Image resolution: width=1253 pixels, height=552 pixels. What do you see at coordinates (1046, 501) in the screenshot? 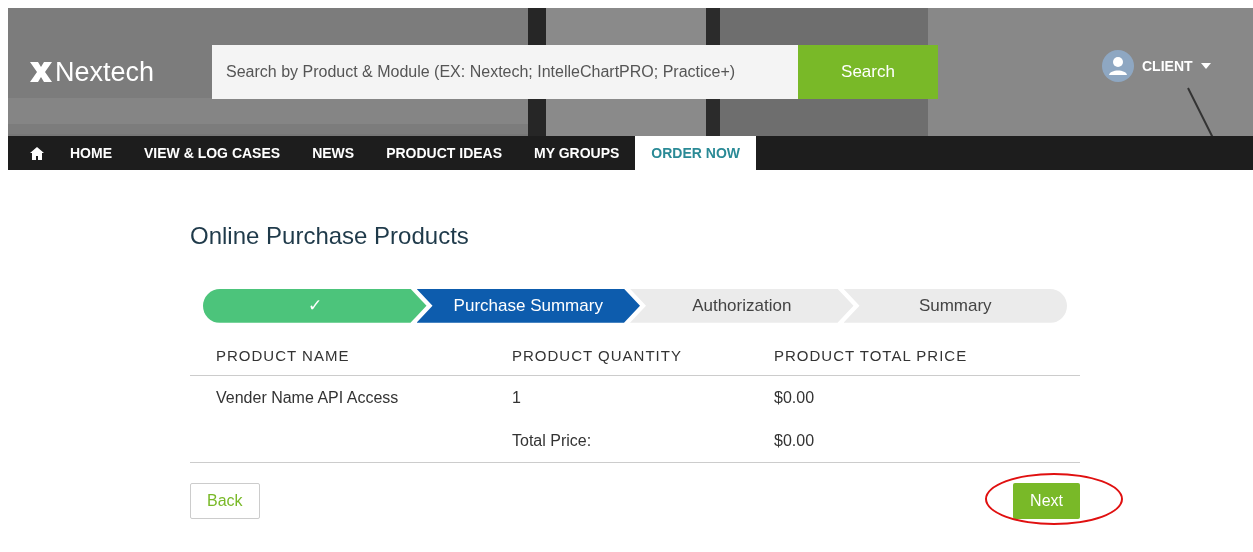
I see `next-button: Next` at bounding box center [1046, 501].